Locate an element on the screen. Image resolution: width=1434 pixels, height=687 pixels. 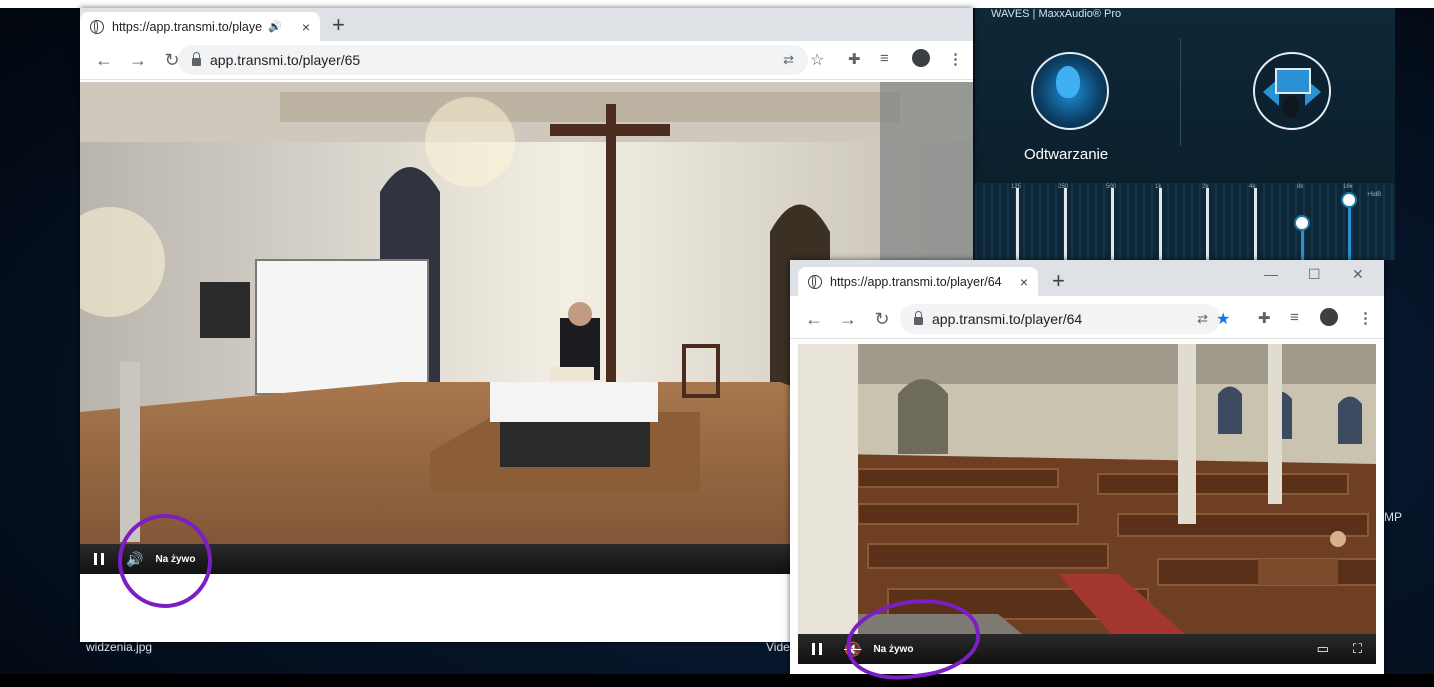
minimize-button: — is located at coordinates (1271, 274).